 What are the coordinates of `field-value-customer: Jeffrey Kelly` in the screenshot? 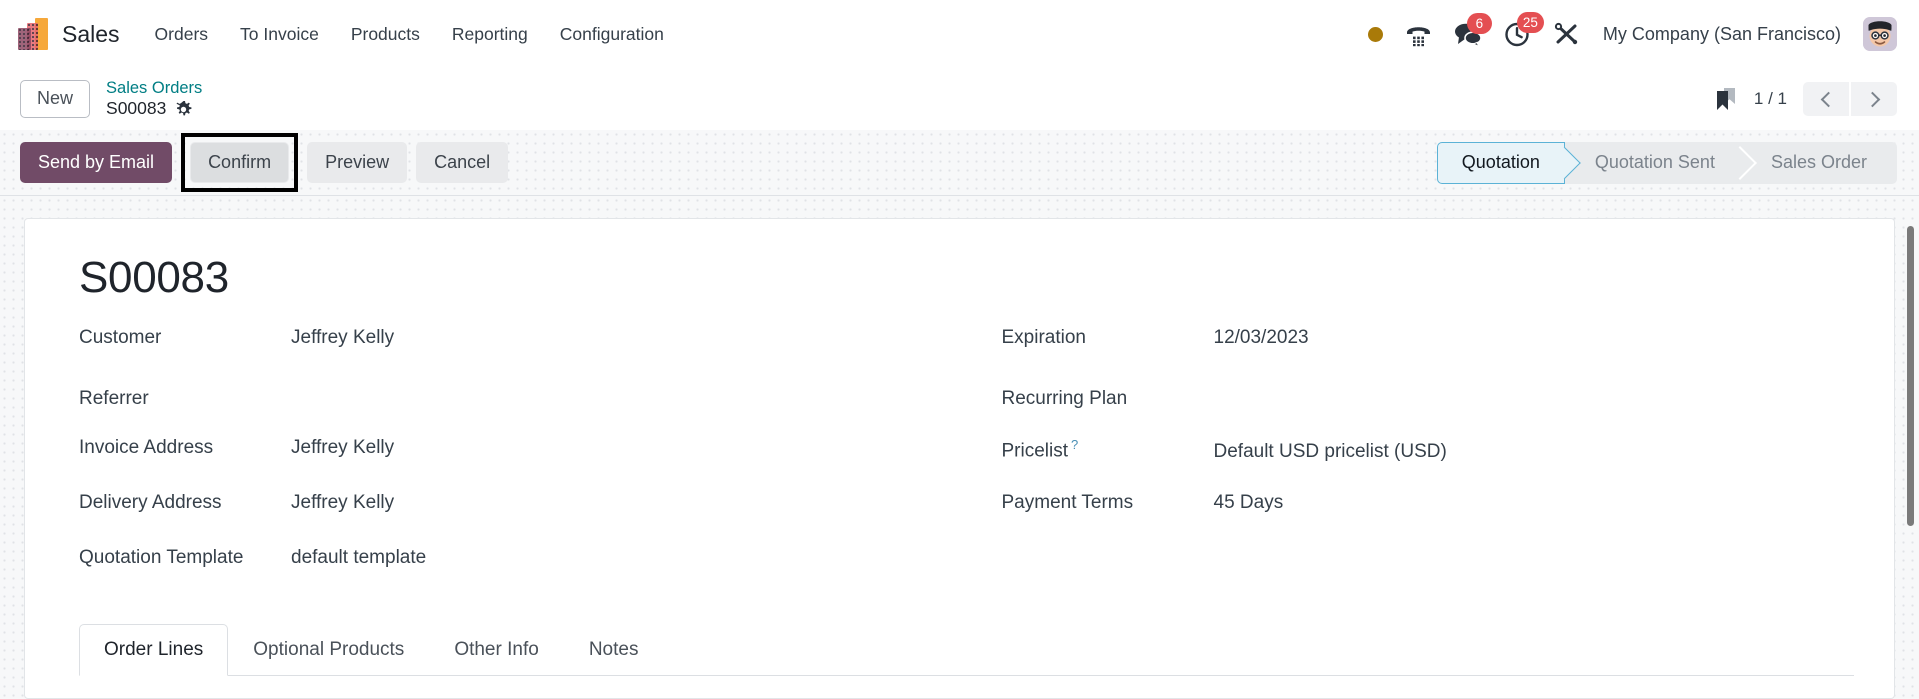 It's located at (342, 338).